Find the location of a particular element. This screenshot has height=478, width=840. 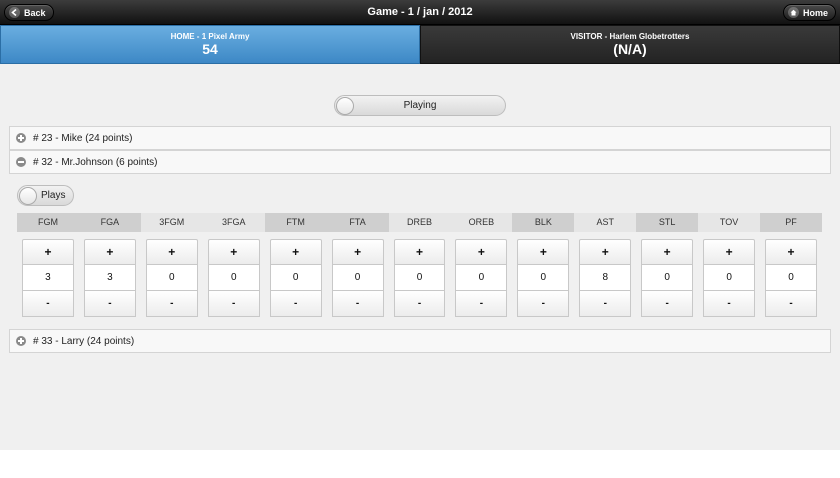

header-bar: Game - 1 / jan / 2012 Back Home is located at coordinates (420, 12).